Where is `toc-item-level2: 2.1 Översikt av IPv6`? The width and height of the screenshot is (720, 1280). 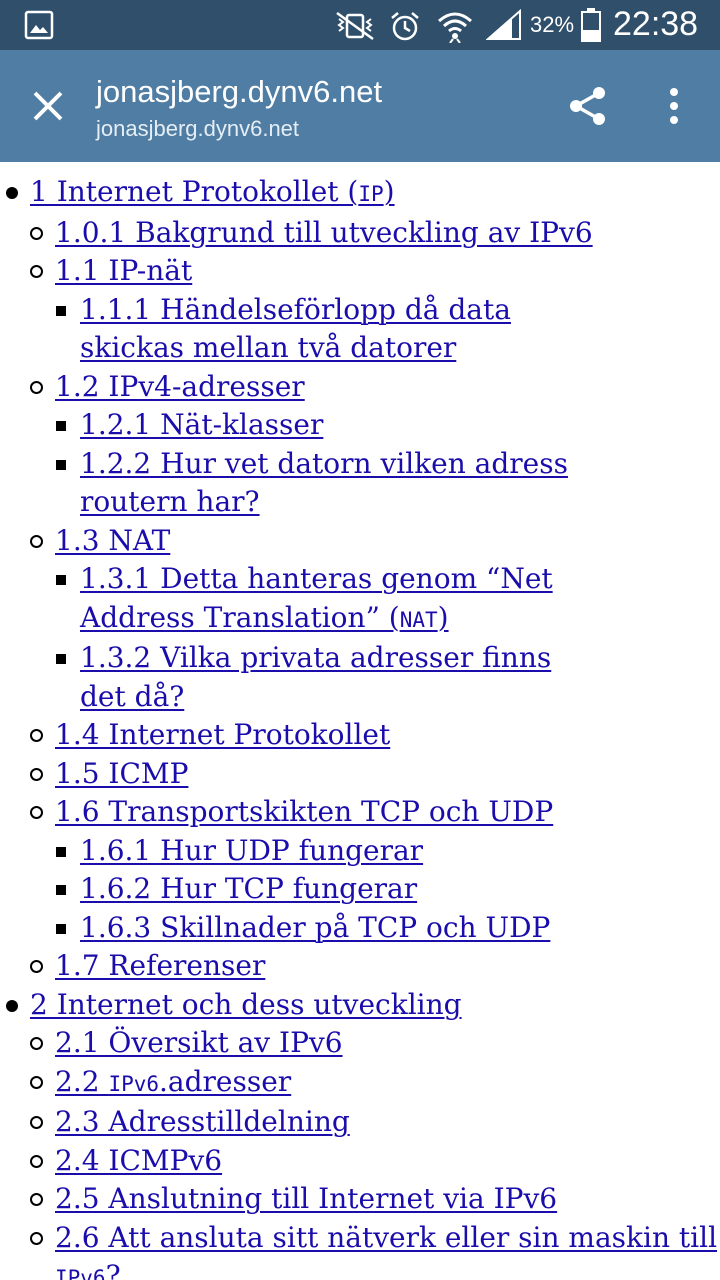
toc-item-level2: 2.1 Översikt av IPv6 is located at coordinates (360, 1043).